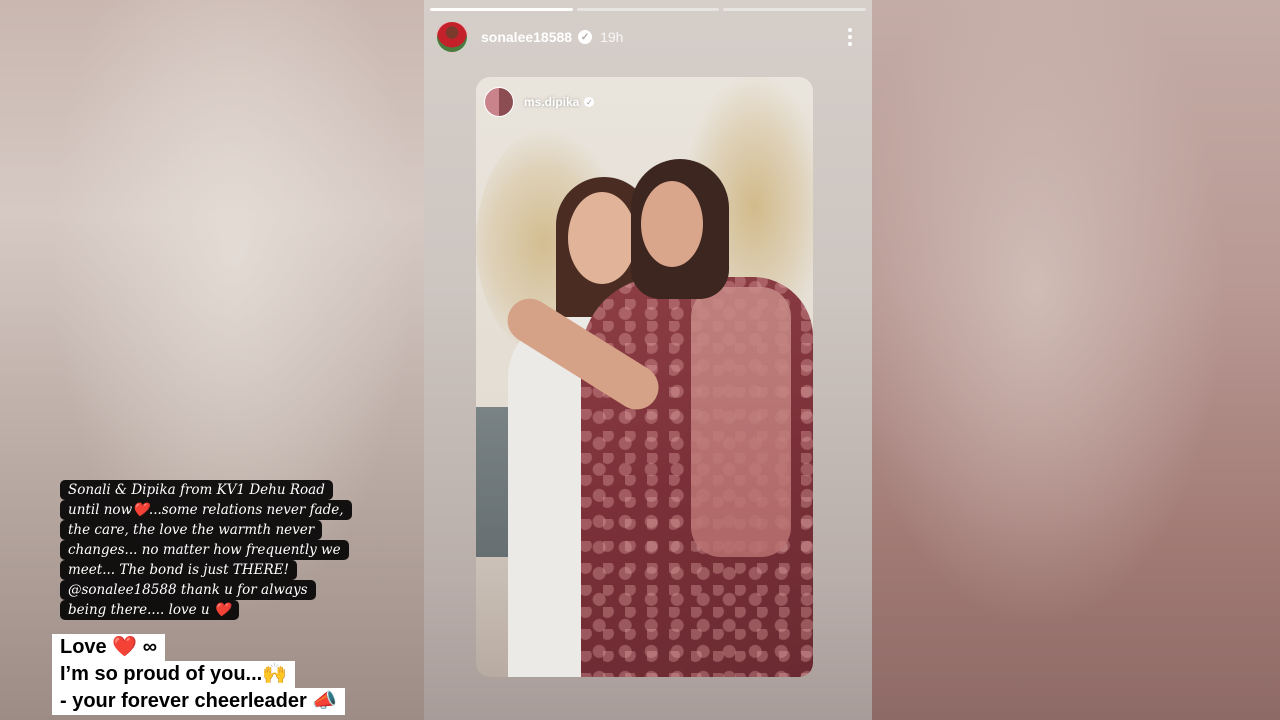  Describe the element at coordinates (188, 590) in the screenshot. I see `caption-line-mention: @sonalee18588 thank u for always` at that location.